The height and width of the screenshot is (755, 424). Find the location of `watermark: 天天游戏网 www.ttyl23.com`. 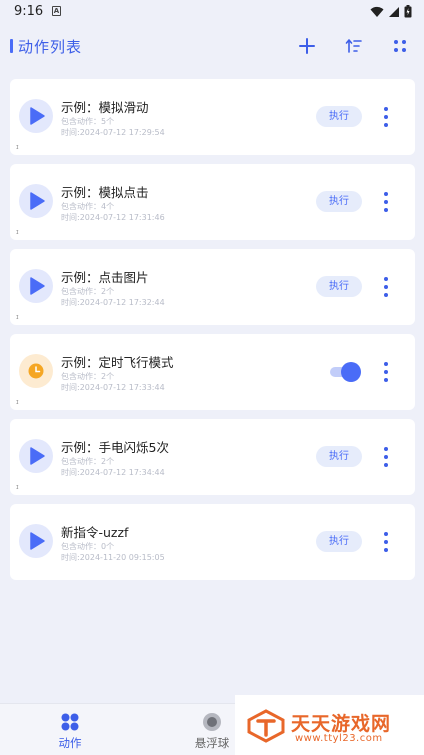

watermark: 天天游戏网 www.ttyl23.com is located at coordinates (329, 725).